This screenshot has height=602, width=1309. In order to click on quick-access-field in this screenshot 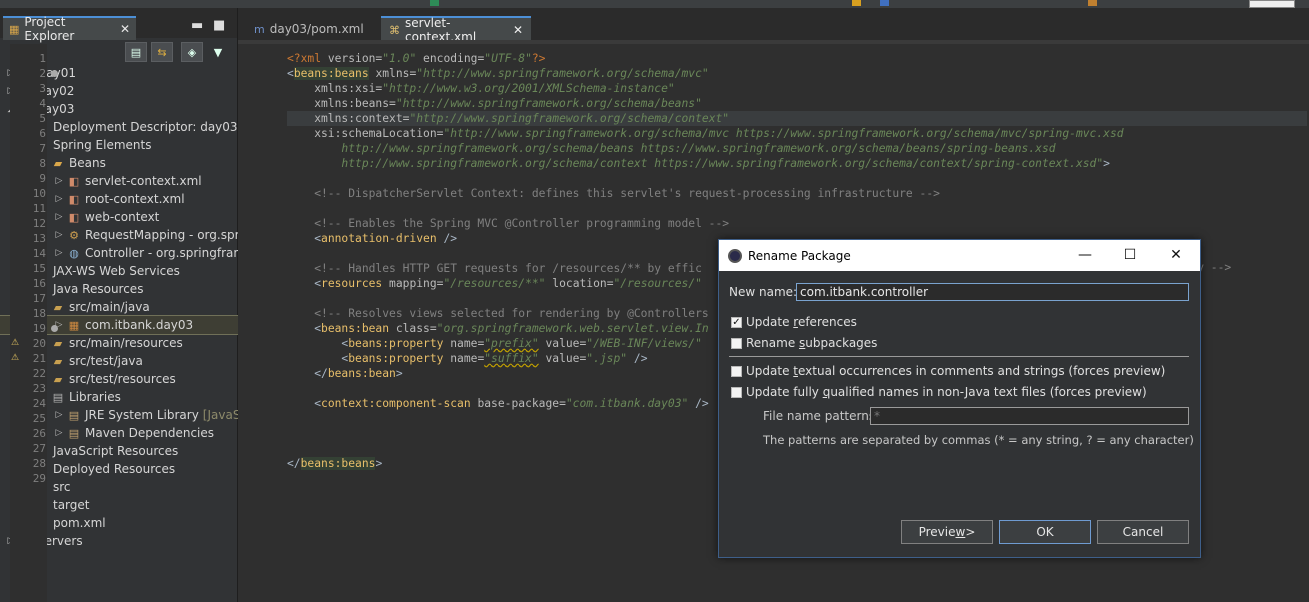, I will do `click(1272, 4)`.